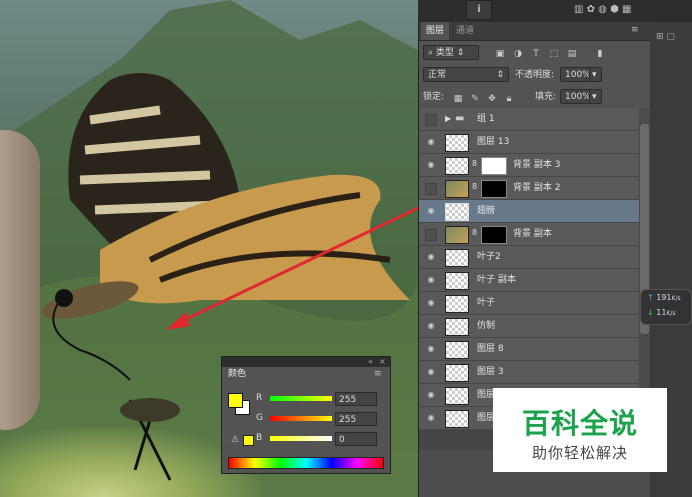  Describe the element at coordinates (492, 99) in the screenshot. I see `lock-position-icon: ✥` at that location.